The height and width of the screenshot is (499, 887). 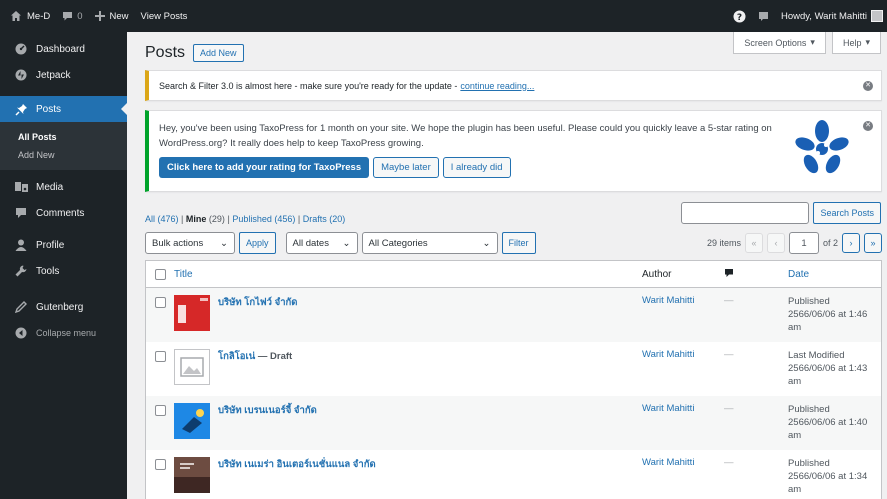 I want to click on first-page-button: «, so click(x=753, y=243).